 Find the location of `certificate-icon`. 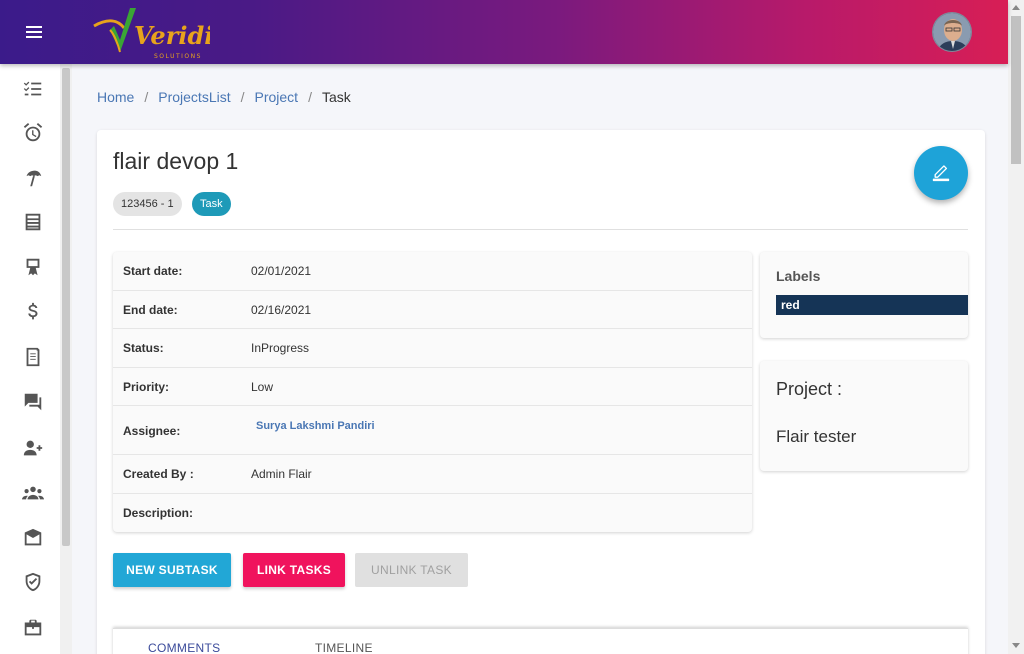

certificate-icon is located at coordinates (33, 267).